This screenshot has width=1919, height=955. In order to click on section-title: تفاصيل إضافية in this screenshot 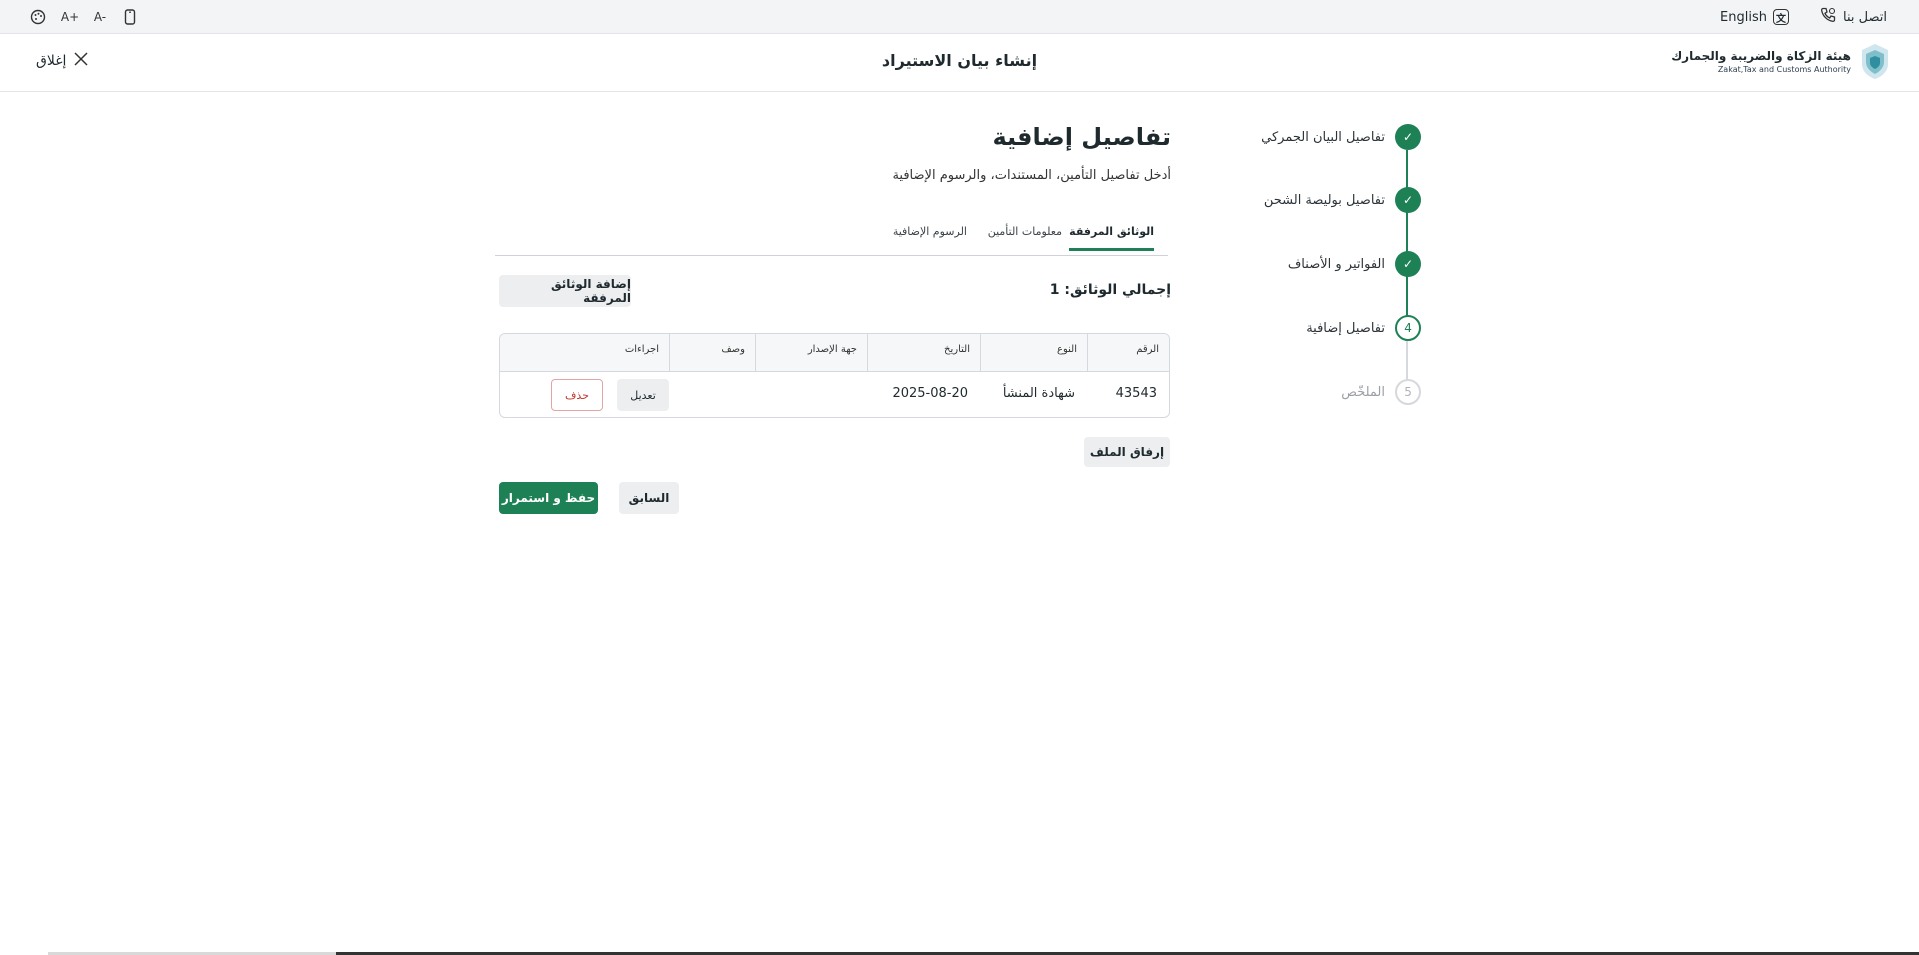, I will do `click(1081, 137)`.